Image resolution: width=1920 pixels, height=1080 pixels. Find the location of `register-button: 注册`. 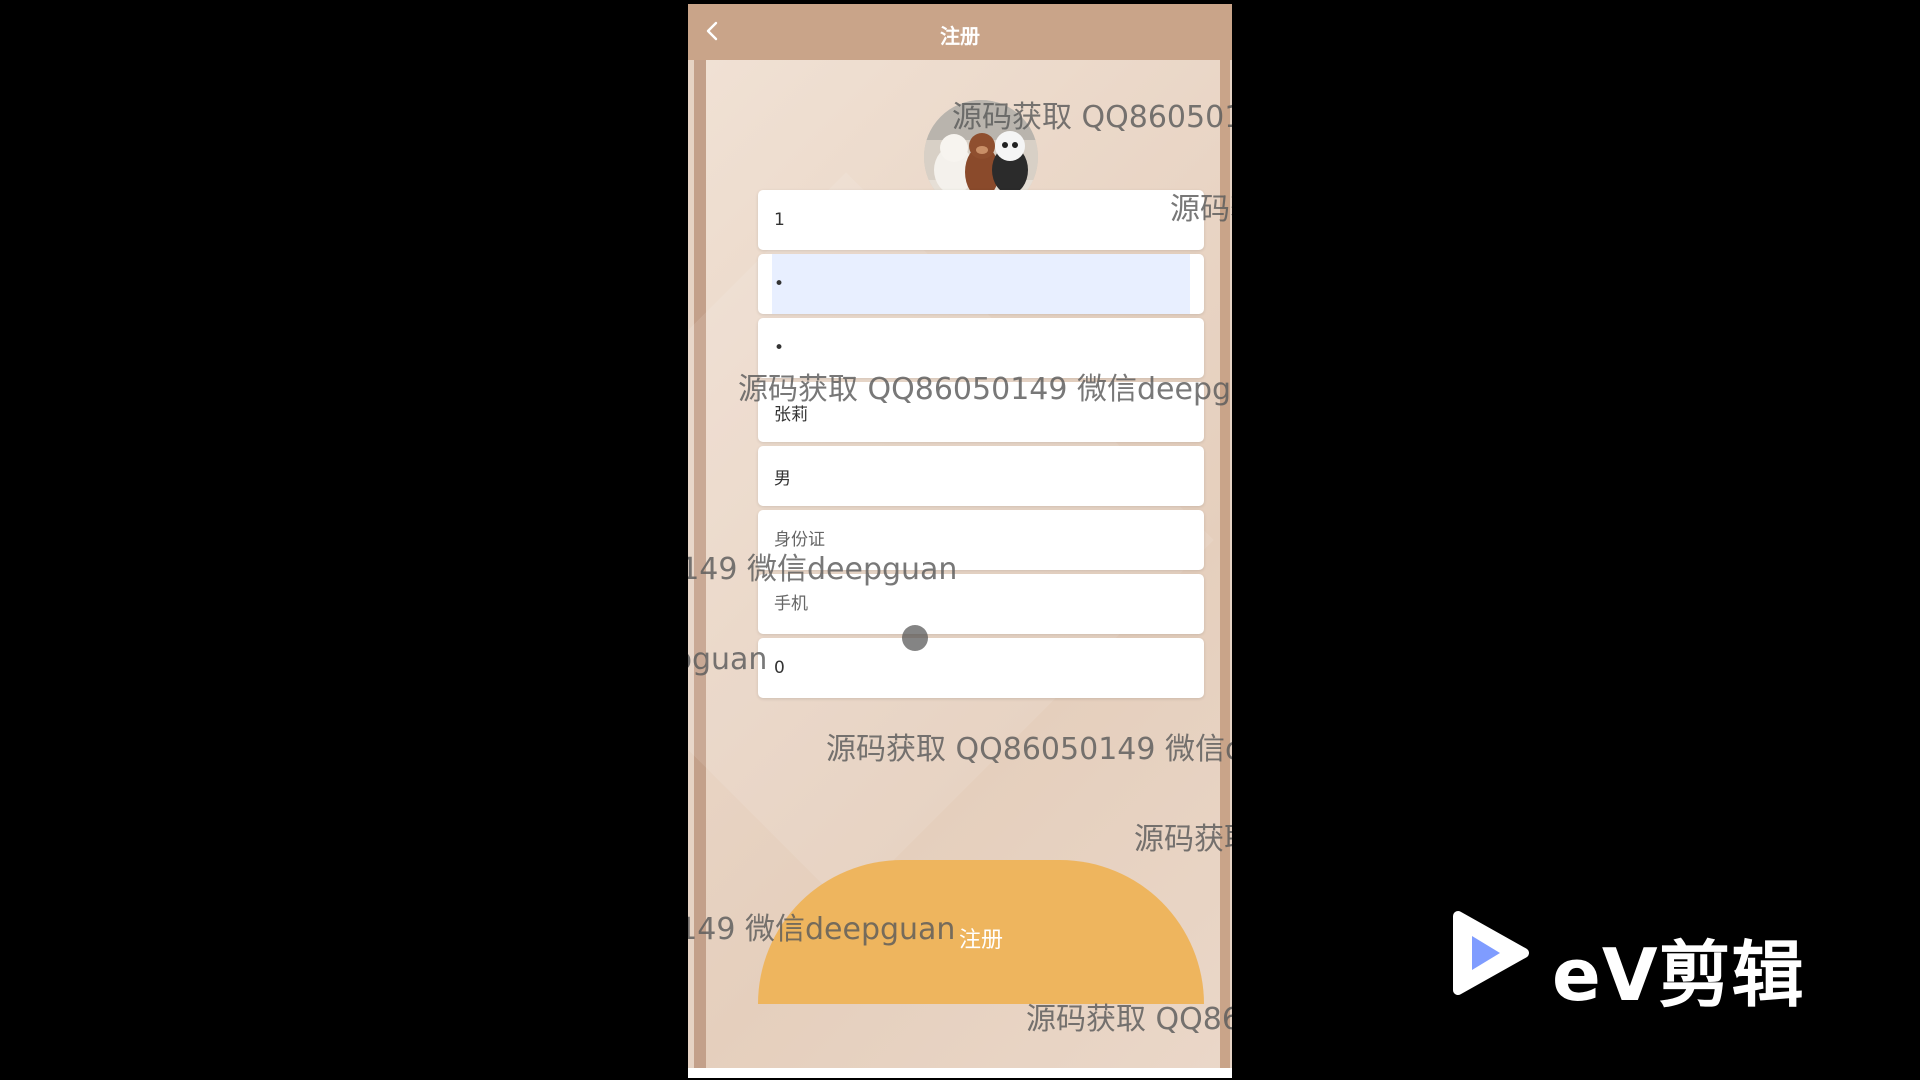

register-button: 注册 is located at coordinates (981, 932).